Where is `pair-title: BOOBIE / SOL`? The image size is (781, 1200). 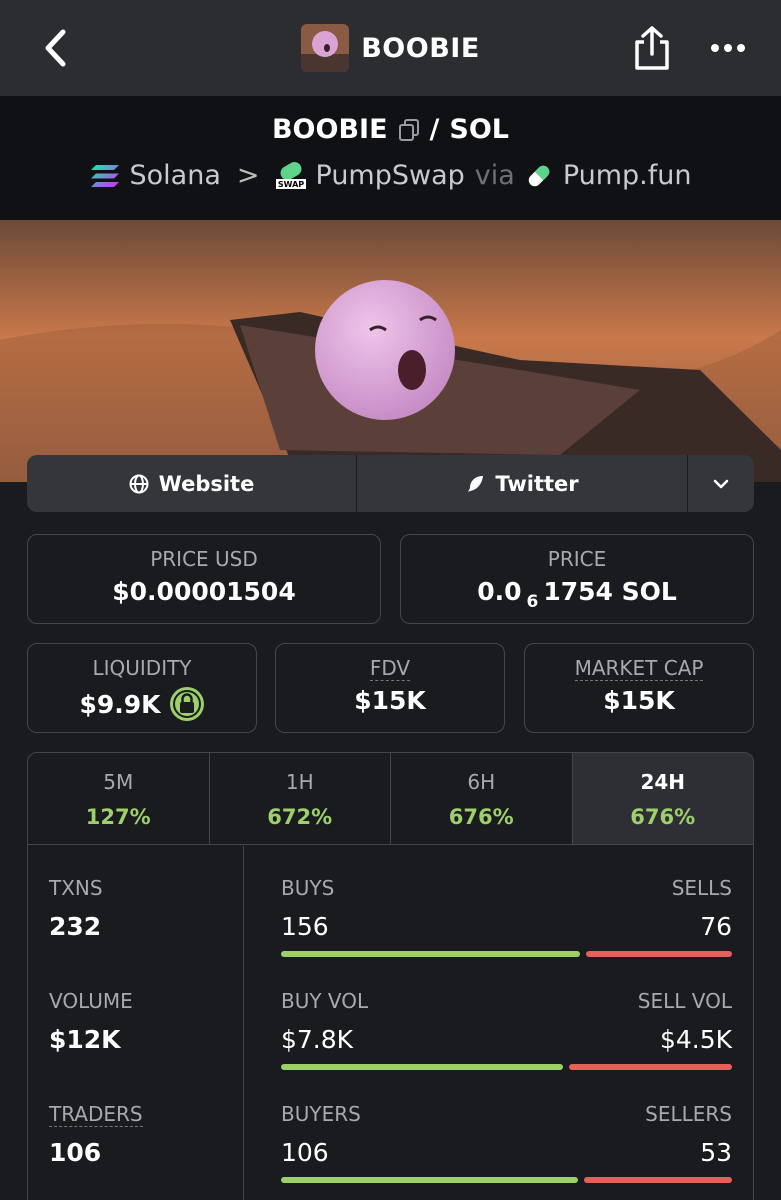
pair-title: BOOBIE / SOL is located at coordinates (390, 129).